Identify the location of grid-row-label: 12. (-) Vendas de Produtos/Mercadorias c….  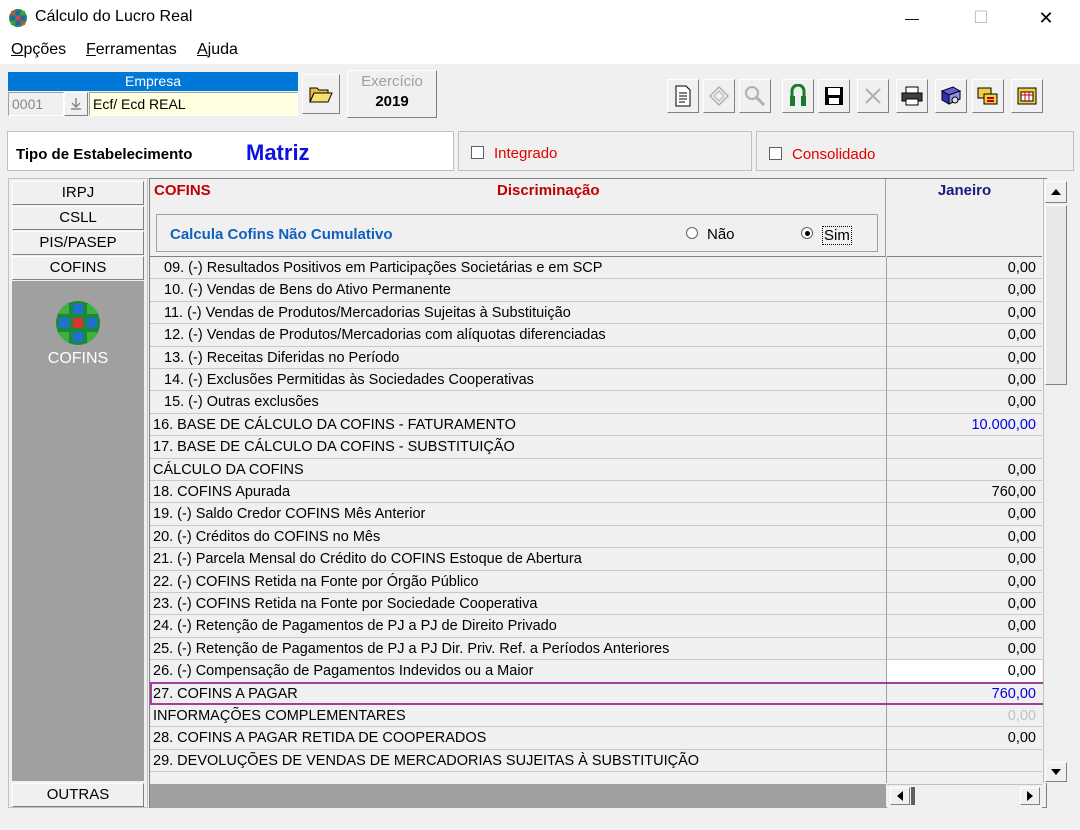
(518, 335).